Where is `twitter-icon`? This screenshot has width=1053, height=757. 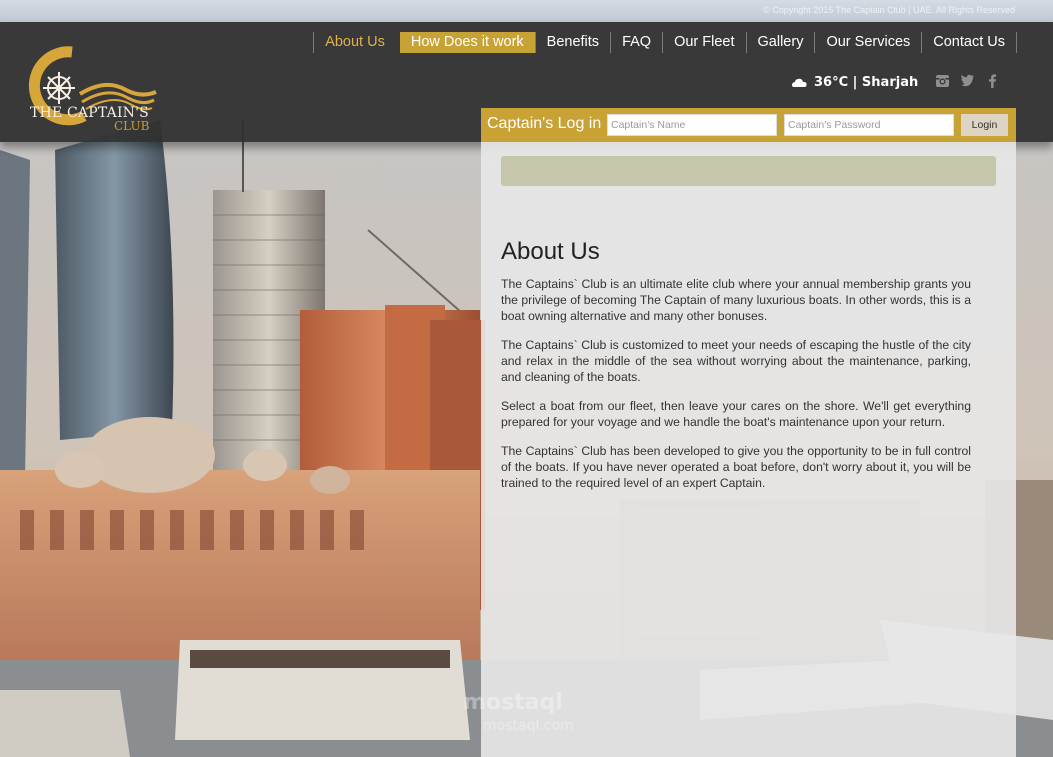
twitter-icon is located at coordinates (967, 80).